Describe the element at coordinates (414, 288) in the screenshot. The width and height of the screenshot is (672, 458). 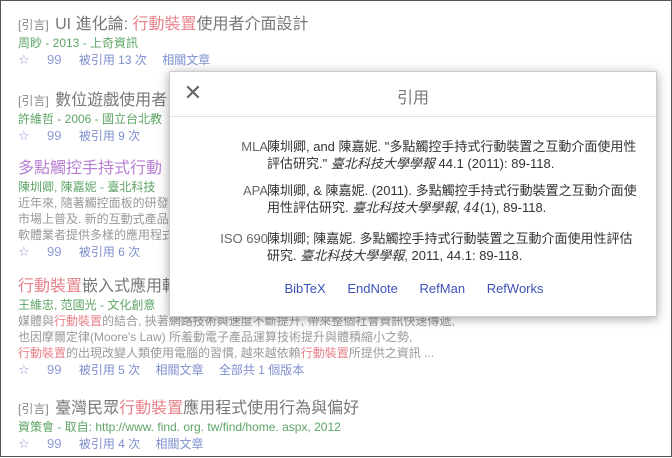
I see `export-format-links: BibTeX EndNote RefMan RefWorks` at that location.